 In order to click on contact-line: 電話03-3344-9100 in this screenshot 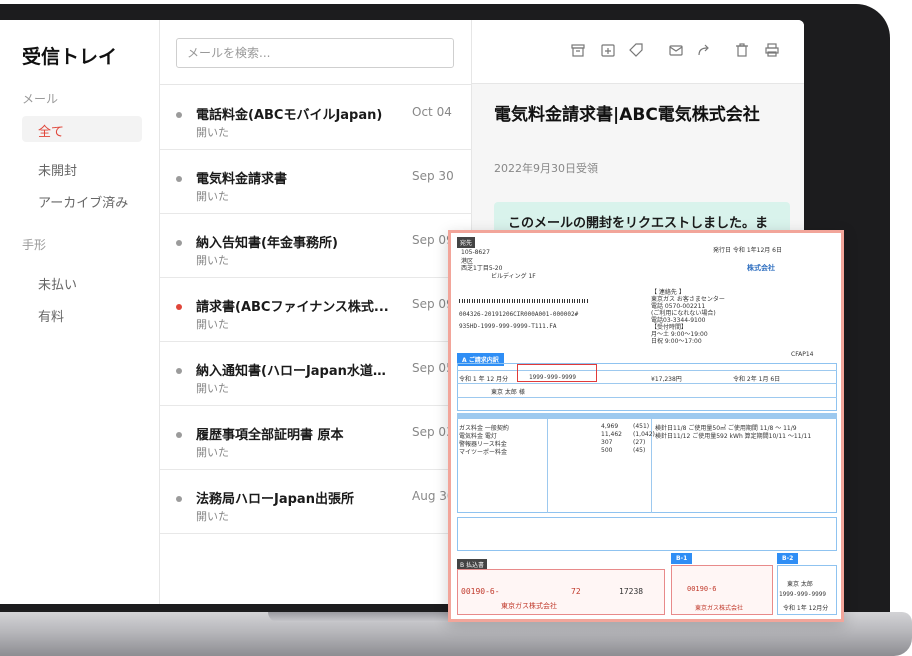, I will do `click(678, 320)`.